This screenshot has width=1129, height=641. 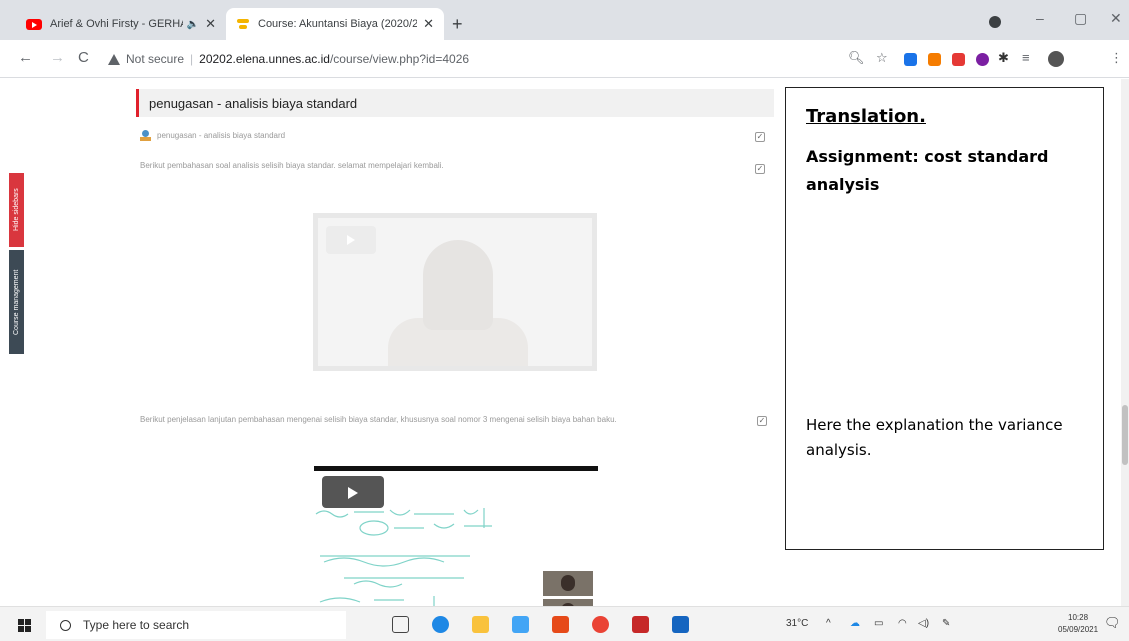 What do you see at coordinates (1078, 617) in the screenshot?
I see `clock-time: 10:28` at bounding box center [1078, 617].